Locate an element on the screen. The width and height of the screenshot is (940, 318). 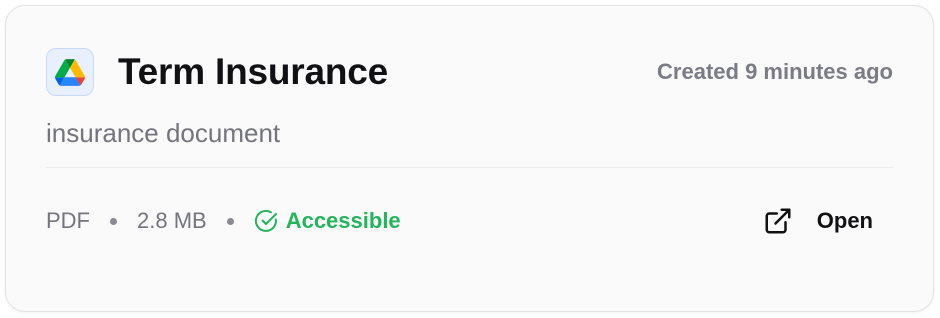
file-meta: PDF 2.8 MB Accessible is located at coordinates (397, 221).